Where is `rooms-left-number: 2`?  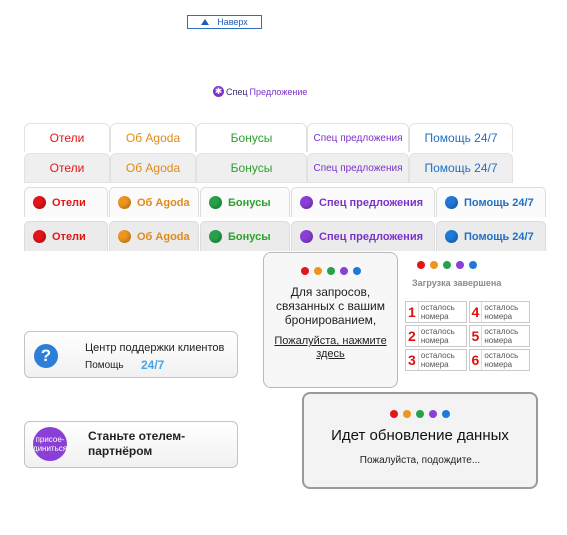
rooms-left-number: 2 is located at coordinates (412, 336).